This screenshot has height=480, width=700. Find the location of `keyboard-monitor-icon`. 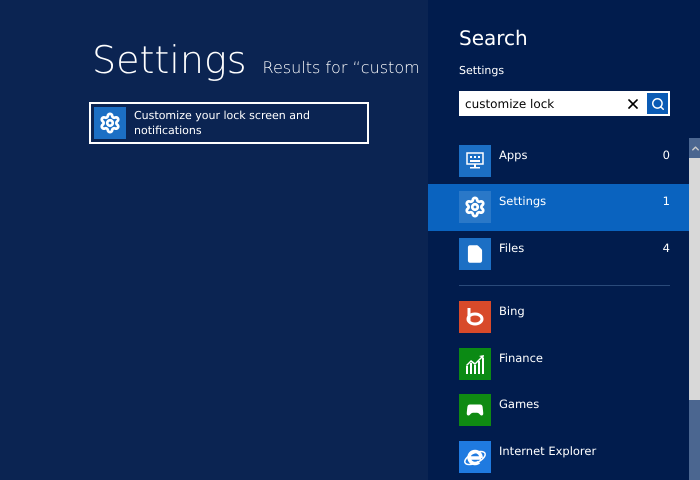

keyboard-monitor-icon is located at coordinates (475, 161).